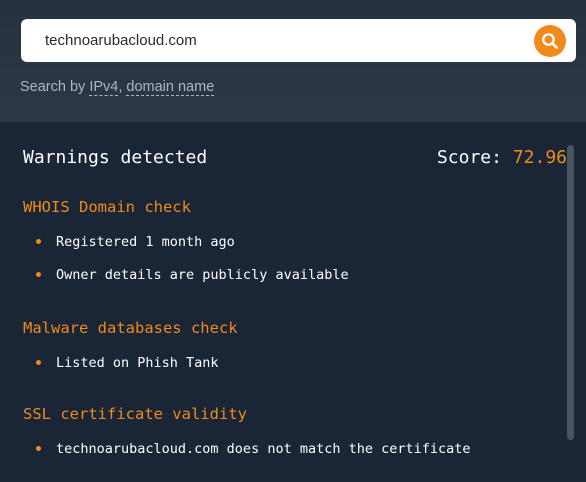 This screenshot has width=586, height=482. I want to click on list-item: Owner details are publicly available, so click(192, 275).